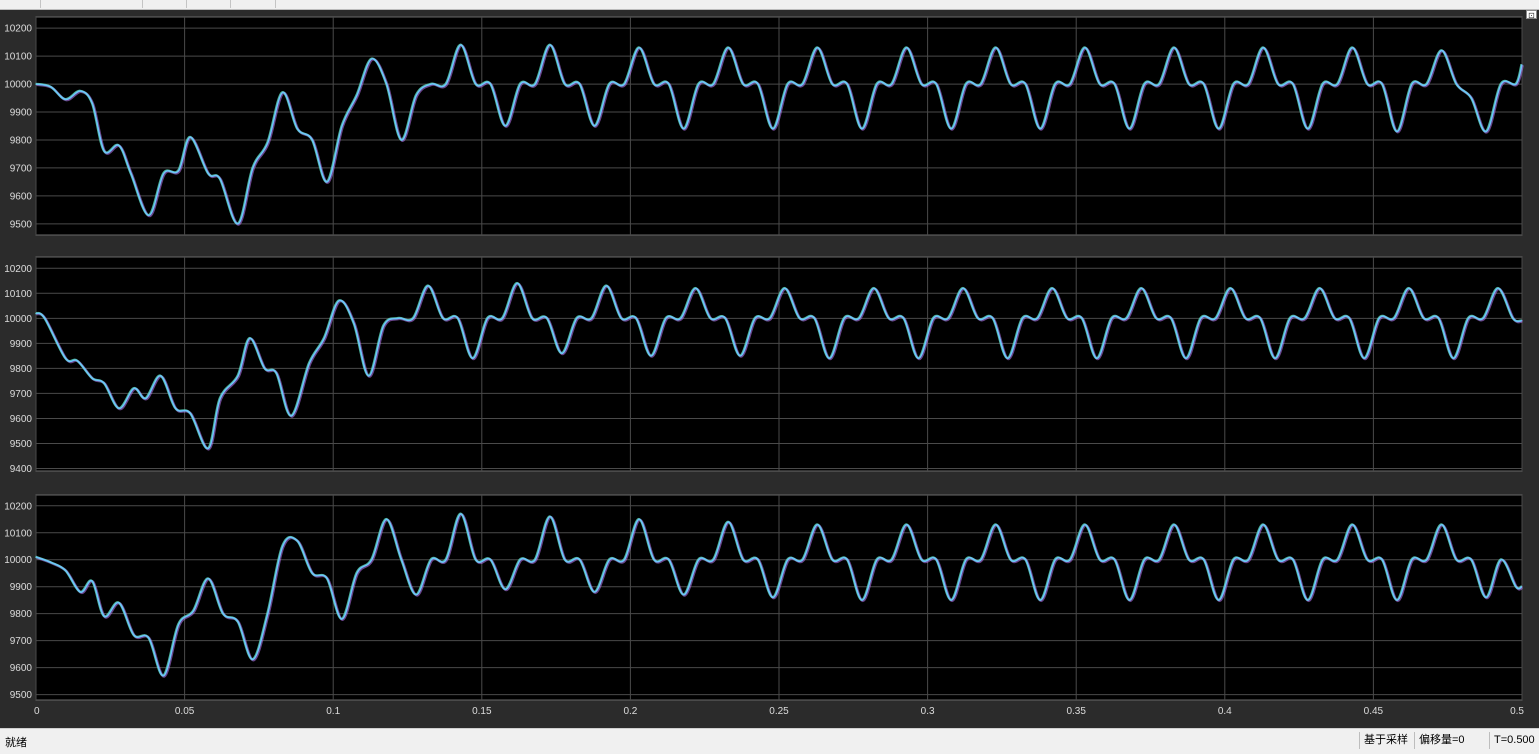 This screenshot has width=1539, height=754. I want to click on x-tick-label: 0.15, so click(482, 711).